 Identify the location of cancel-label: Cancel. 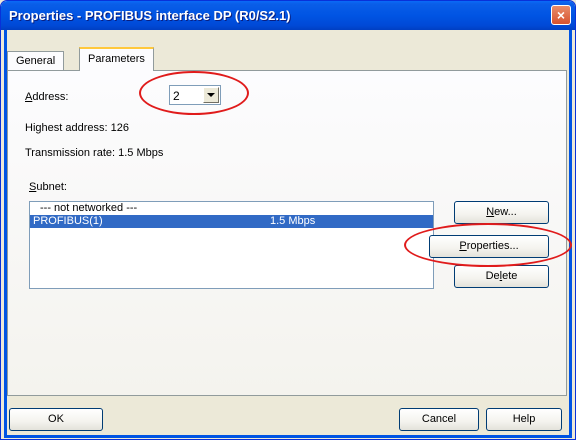
(439, 419).